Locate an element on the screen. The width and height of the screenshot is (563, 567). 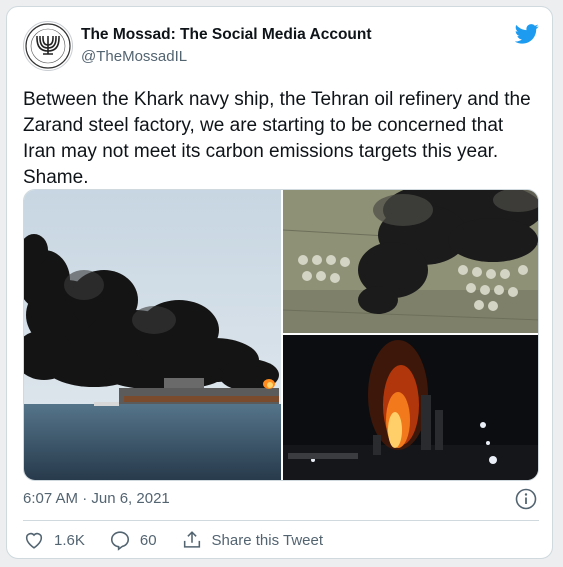
share-label: Share this Tweet is located at coordinates (267, 540).